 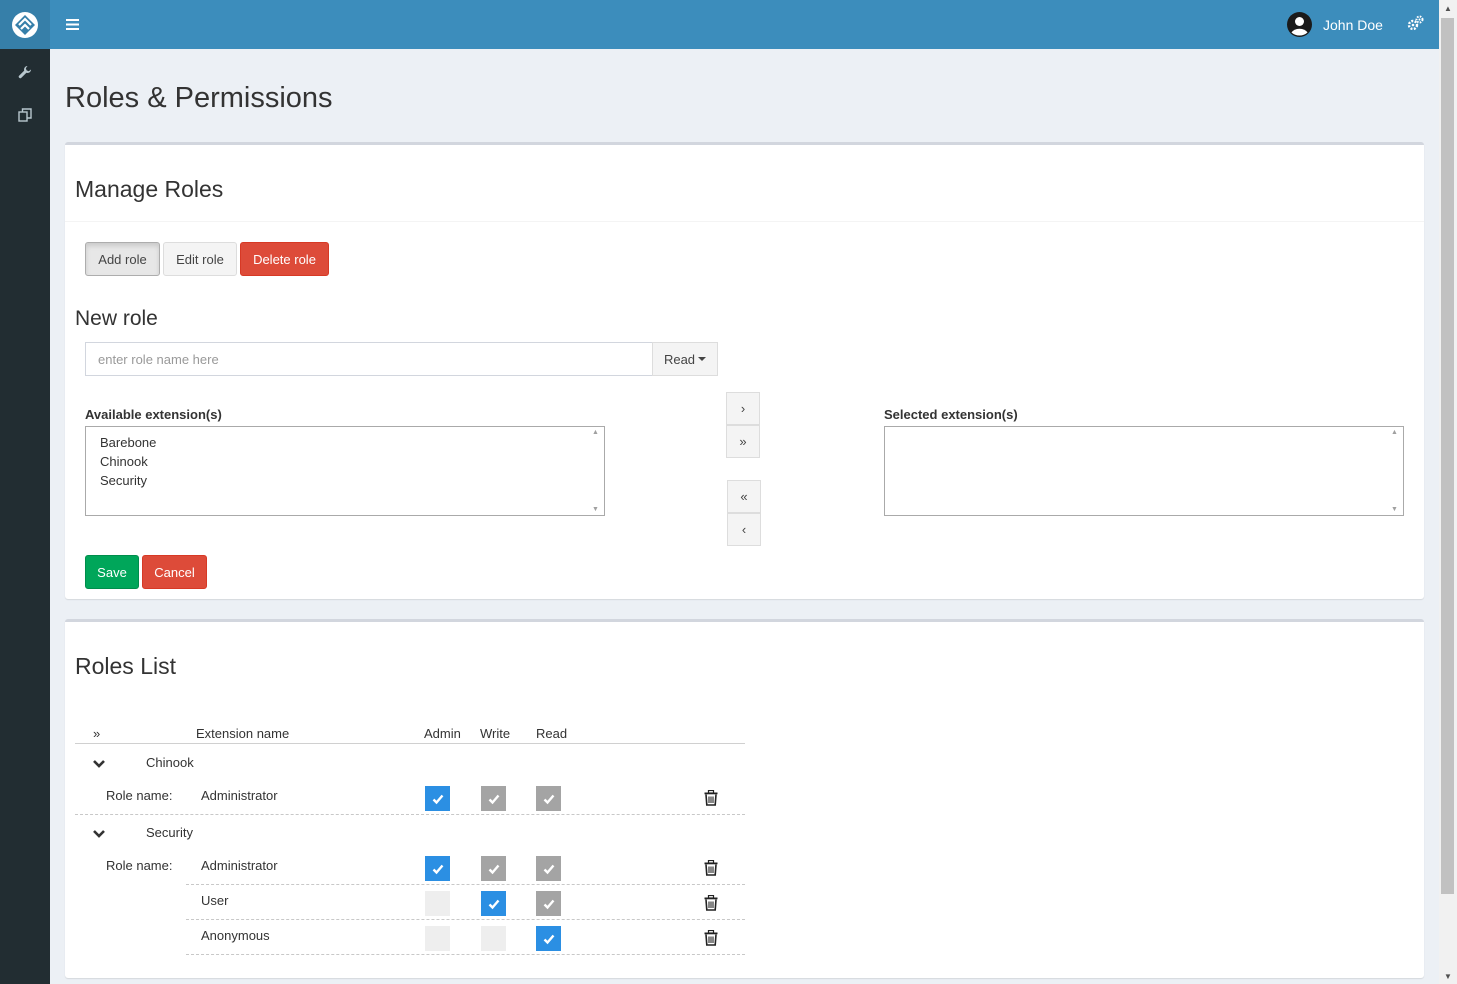 I want to click on page-title: Roles & Permissions, so click(x=199, y=98).